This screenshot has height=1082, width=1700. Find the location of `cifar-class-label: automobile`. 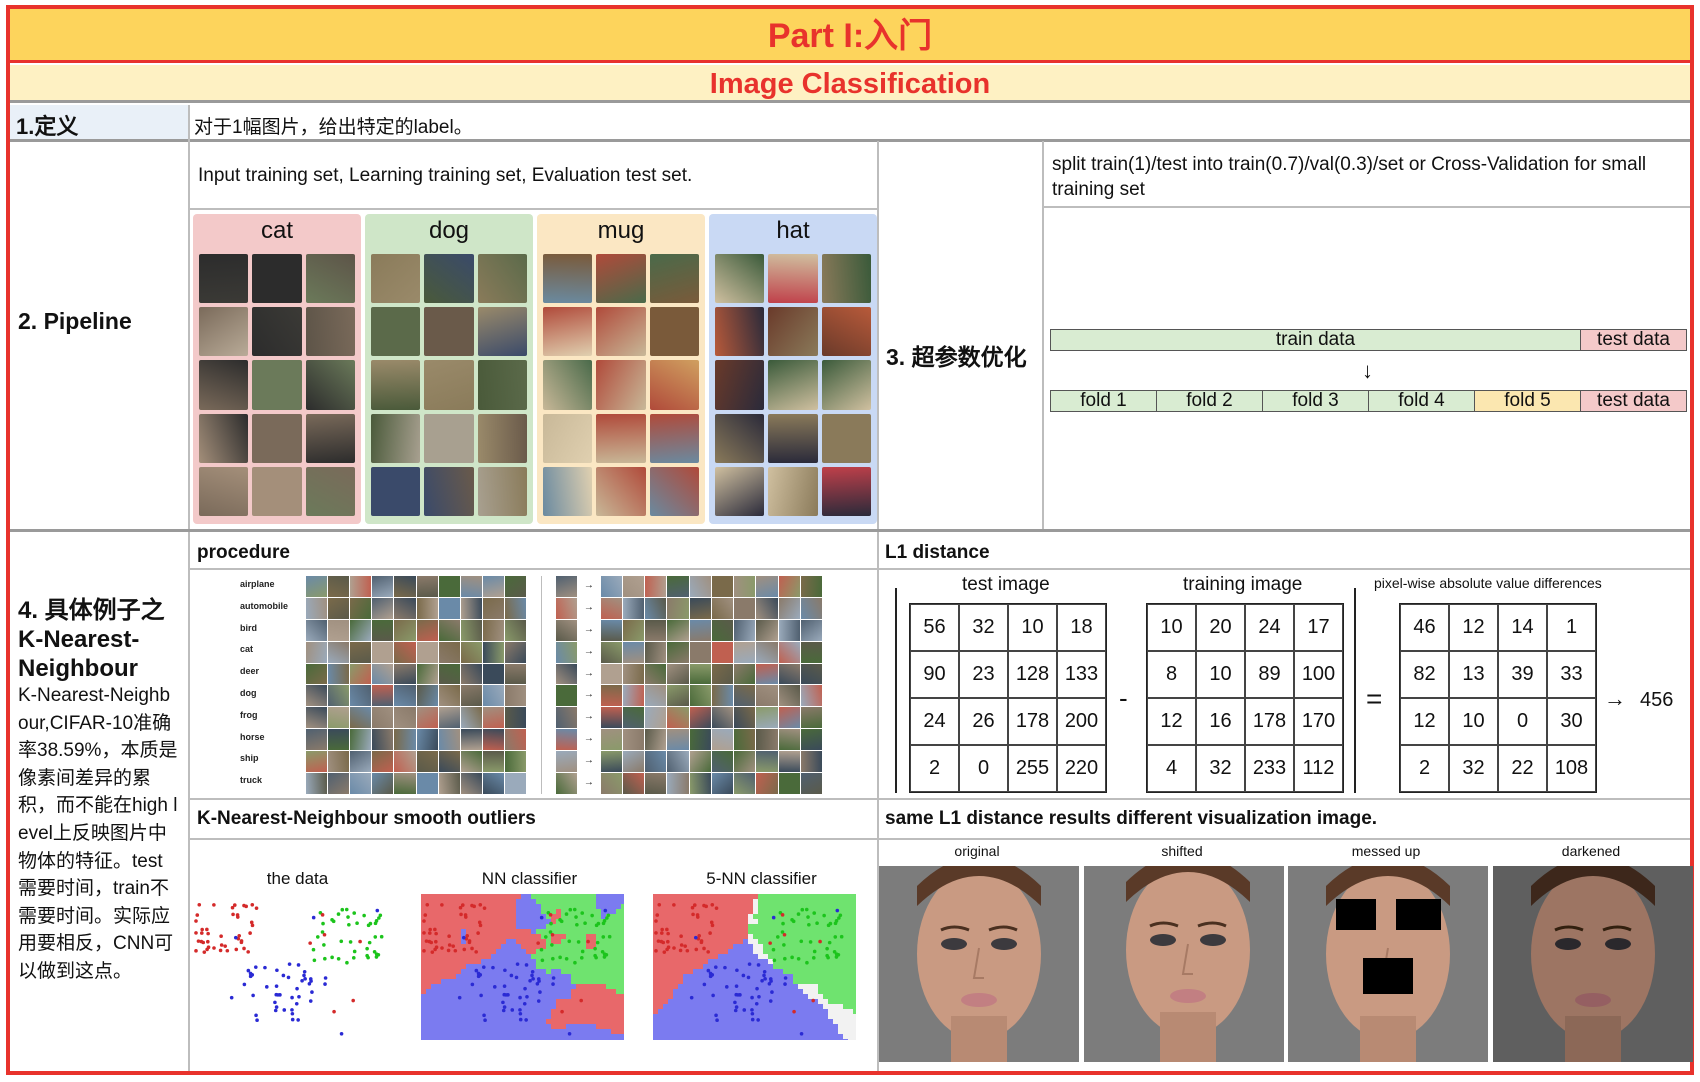

cifar-class-label: automobile is located at coordinates (264, 605).